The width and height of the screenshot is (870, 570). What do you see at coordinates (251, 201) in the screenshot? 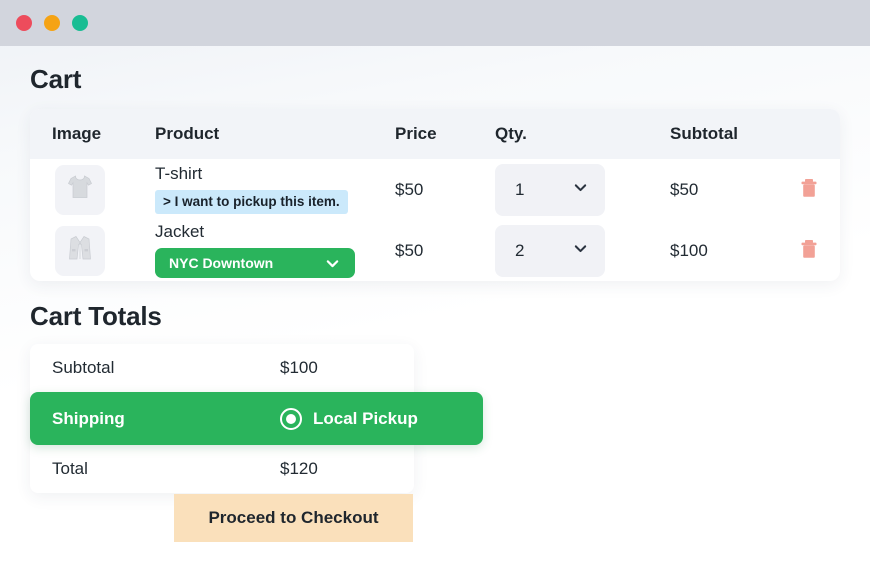
I see `pickup-item-link: > I want to pickup this item.` at bounding box center [251, 201].